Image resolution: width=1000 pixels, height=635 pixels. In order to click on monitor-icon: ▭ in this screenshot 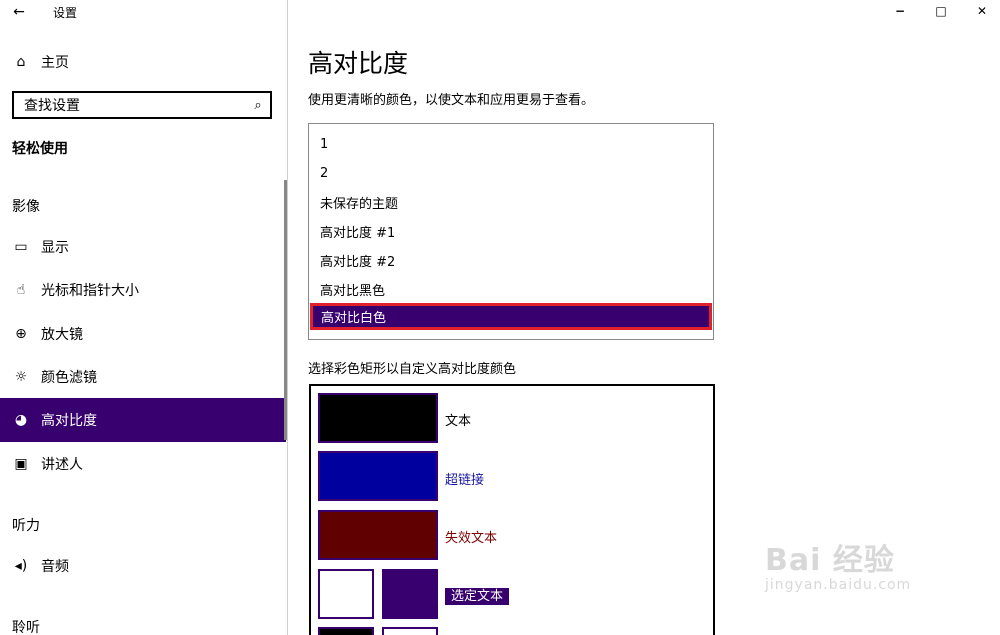, I will do `click(21, 247)`.